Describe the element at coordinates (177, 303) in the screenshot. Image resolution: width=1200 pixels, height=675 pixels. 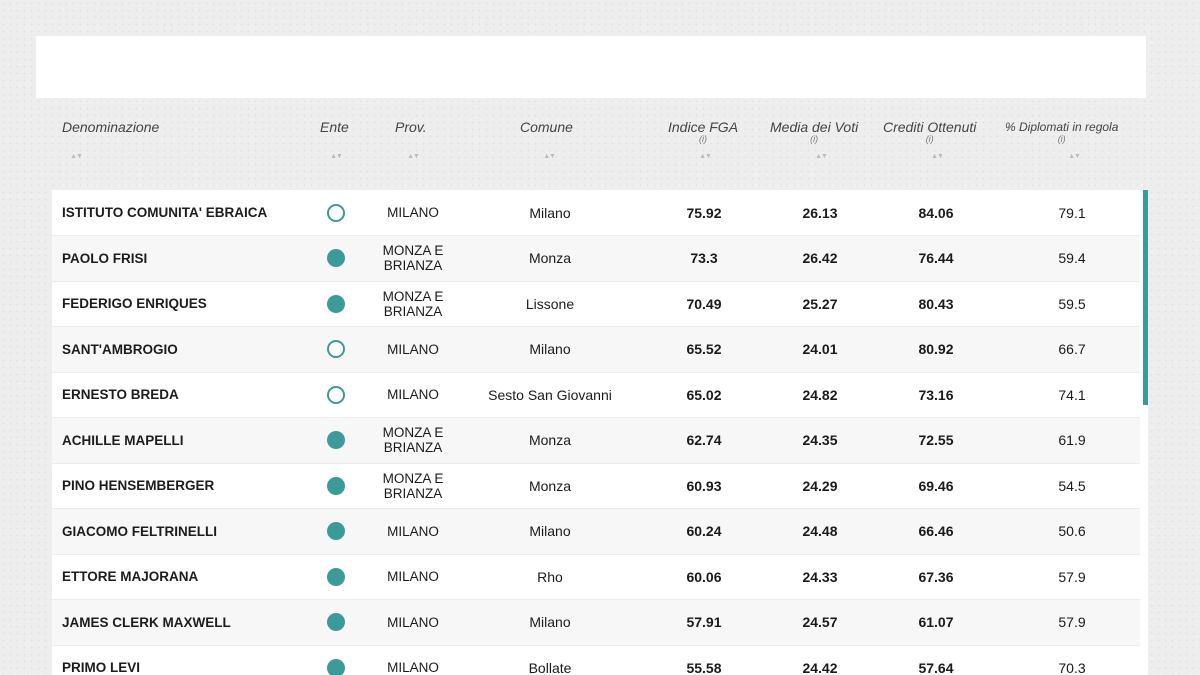
I see `school-name: FEDERIGO ENRIQUES` at that location.